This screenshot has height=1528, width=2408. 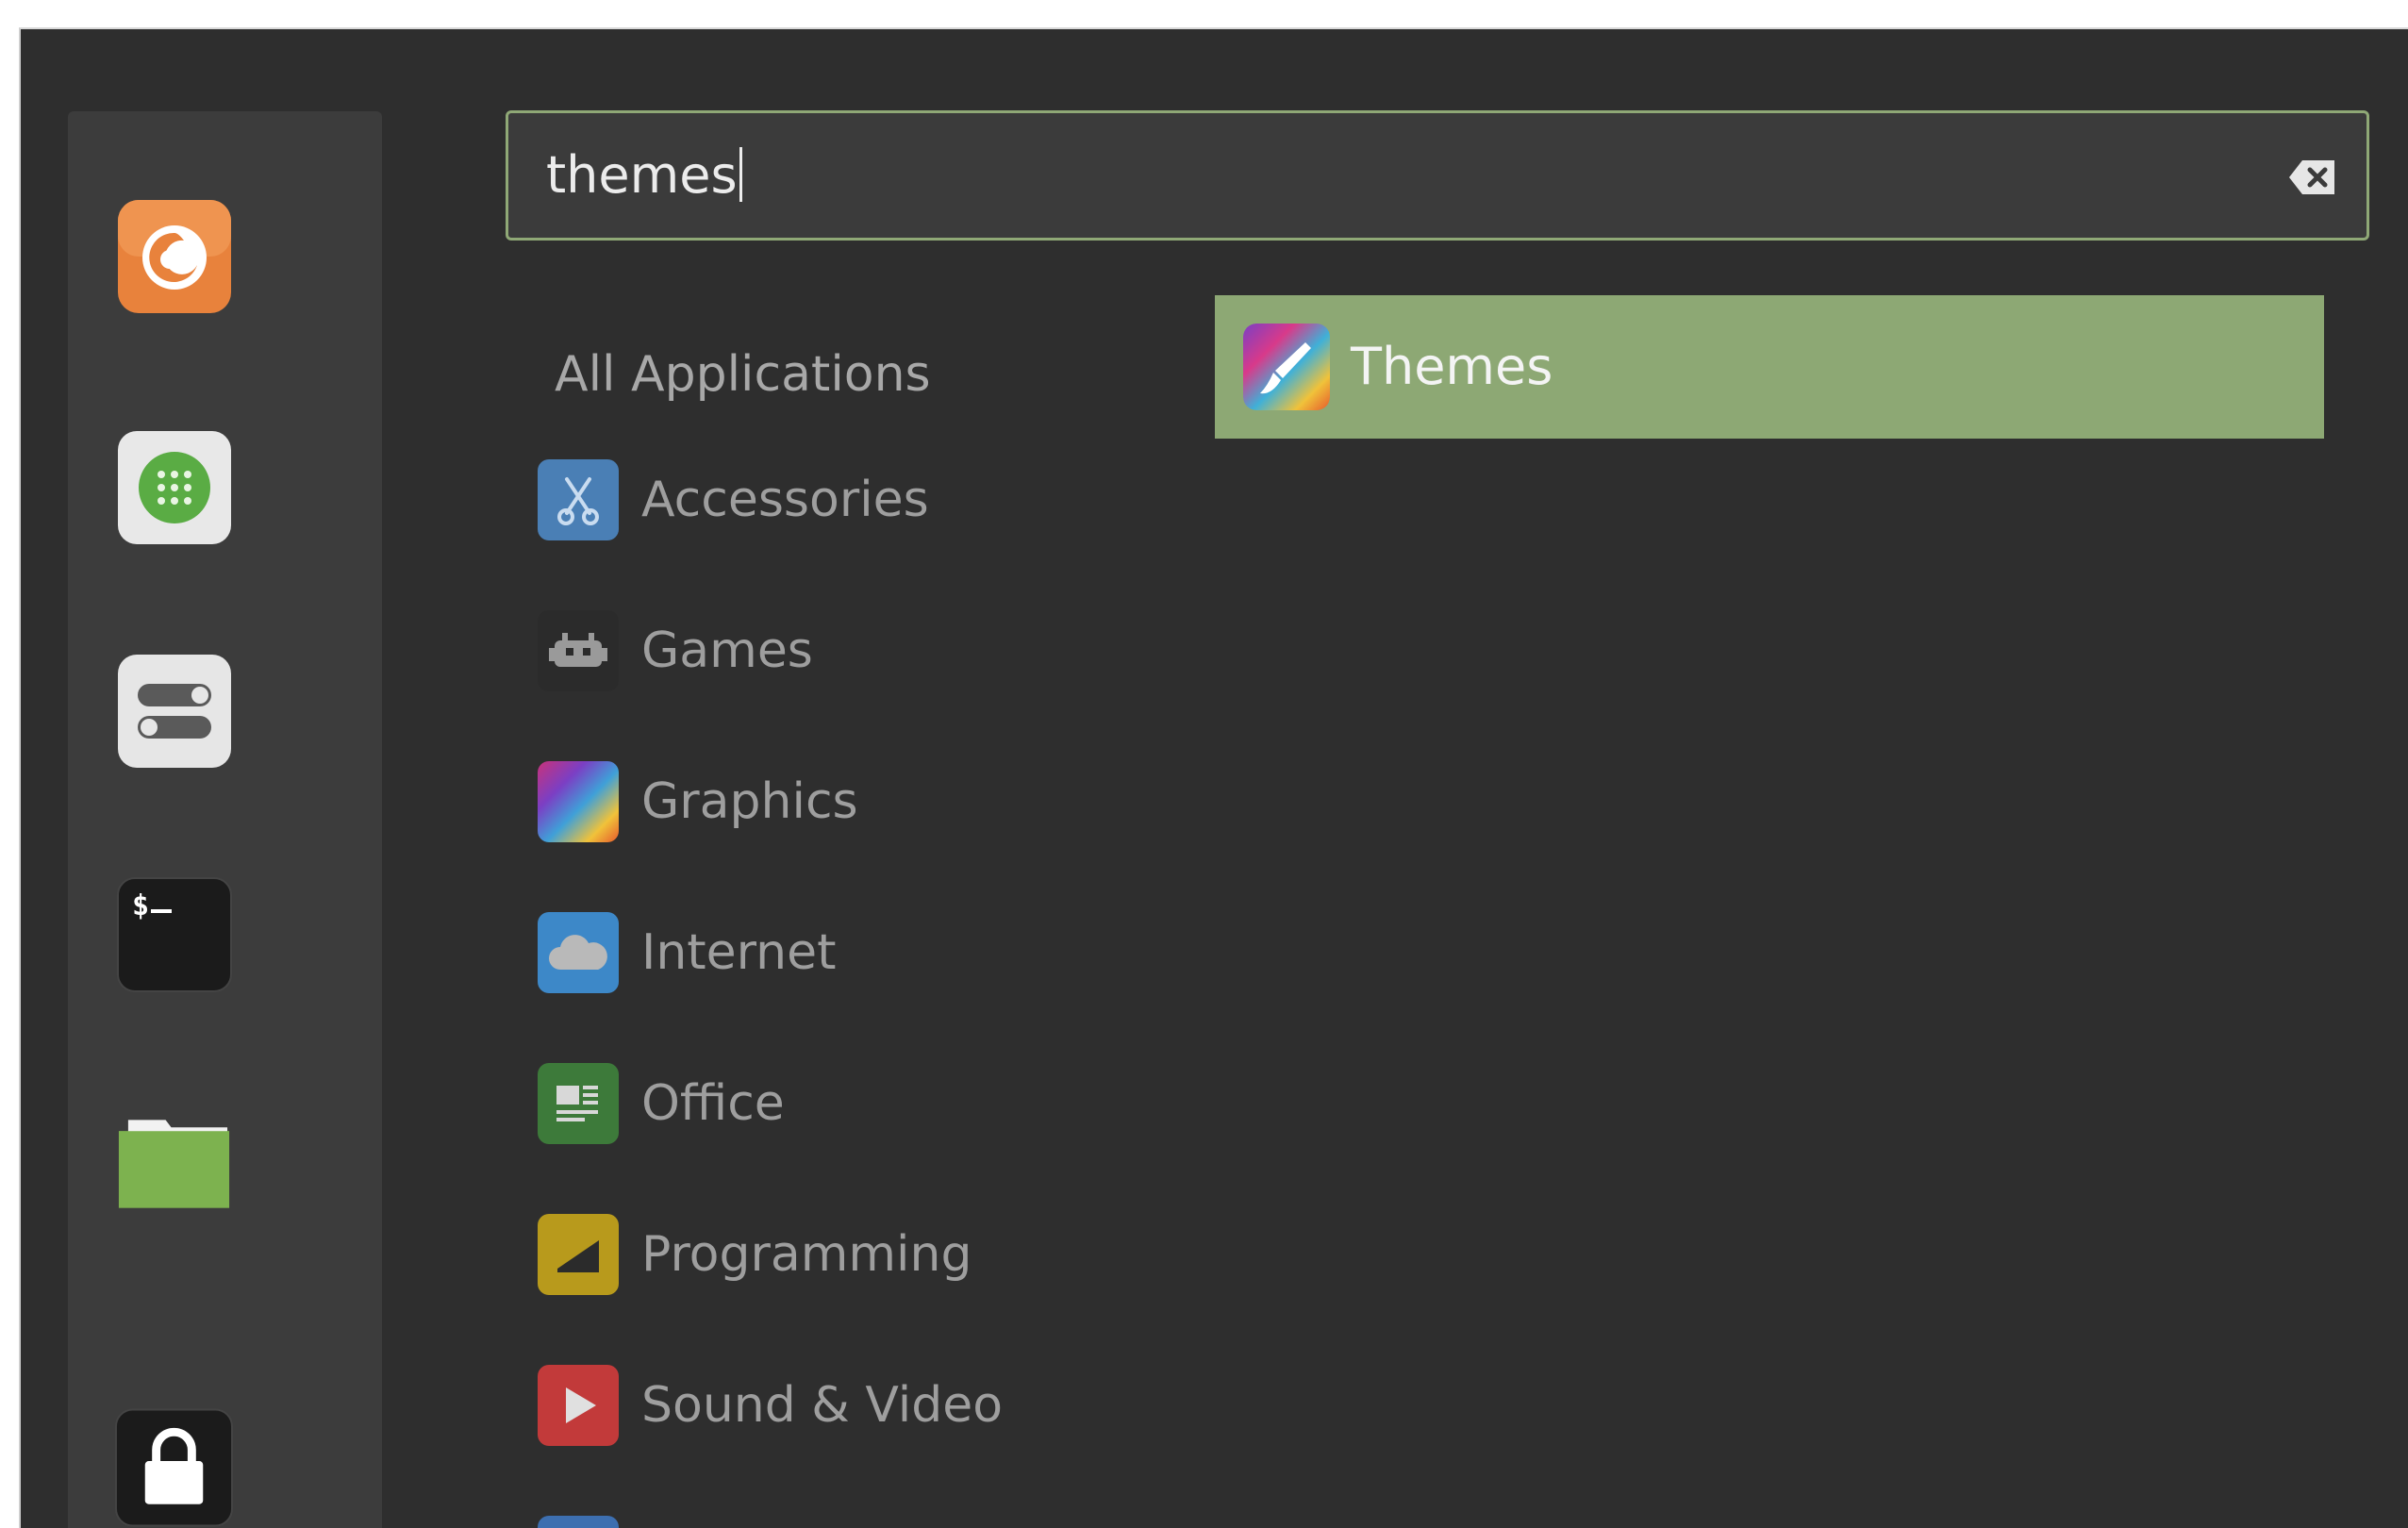 What do you see at coordinates (579, 499) in the screenshot?
I see `accessories-icon` at bounding box center [579, 499].